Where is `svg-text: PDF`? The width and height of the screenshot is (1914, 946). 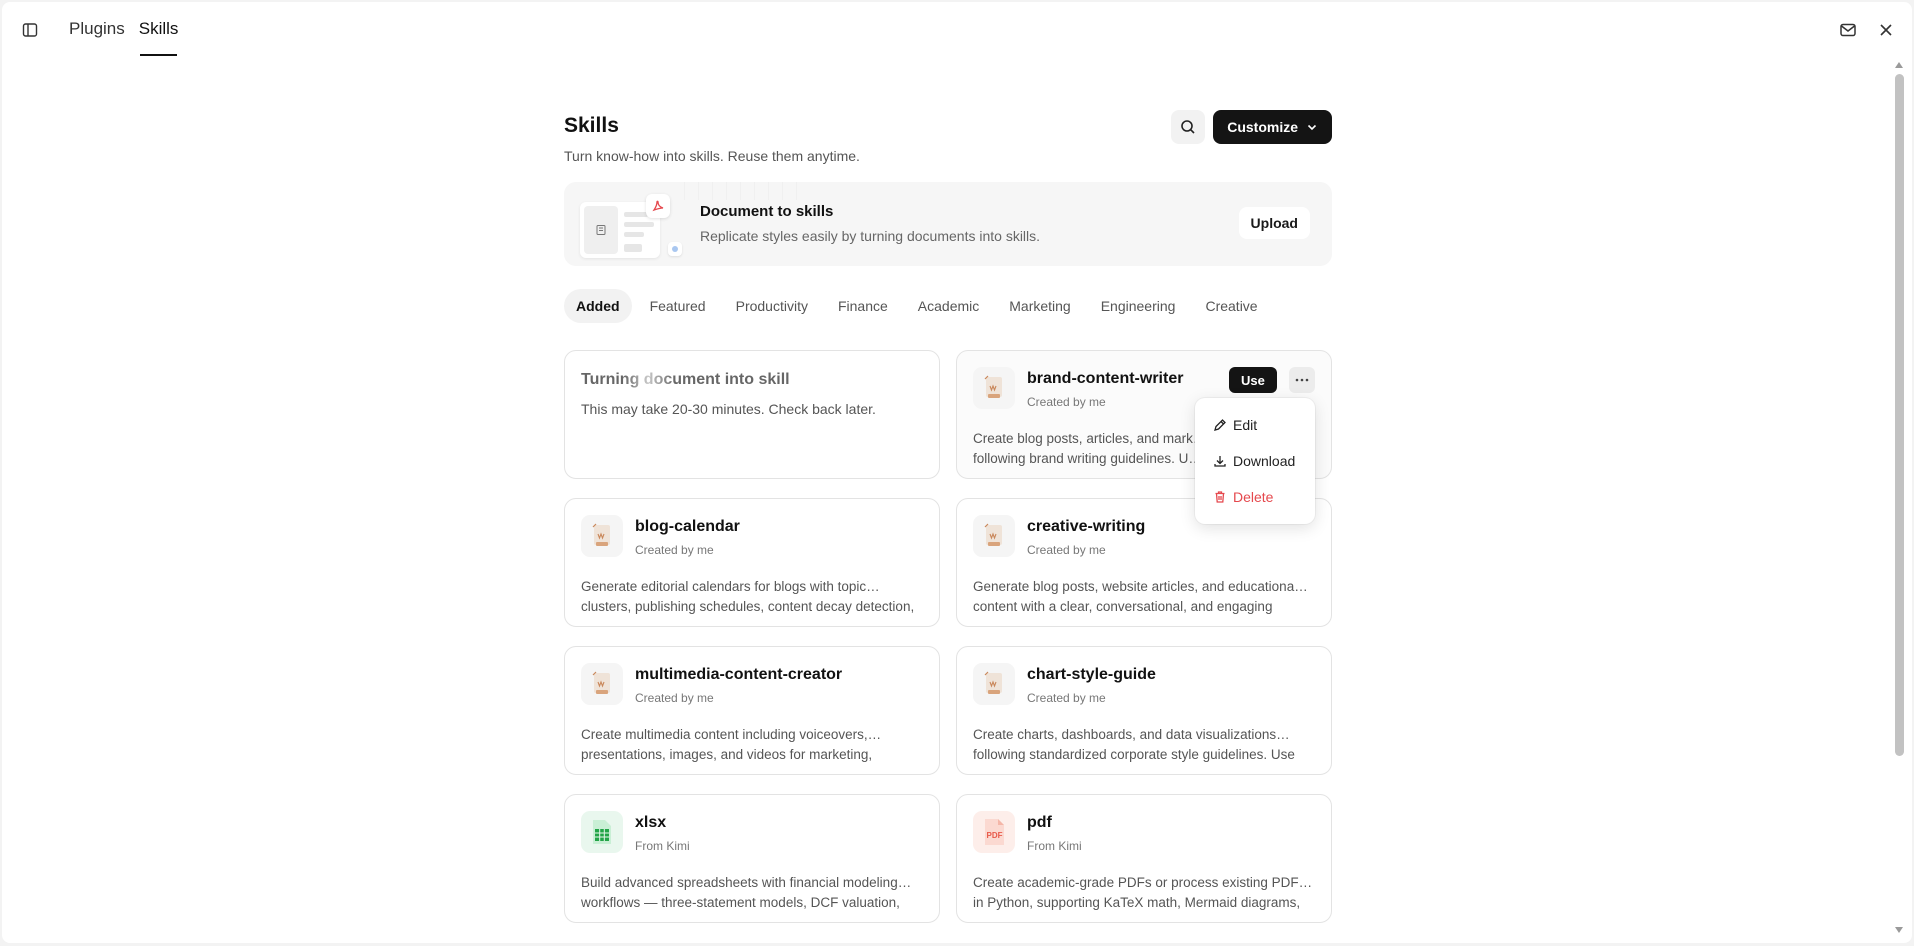
svg-text: PDF is located at coordinates (995, 835).